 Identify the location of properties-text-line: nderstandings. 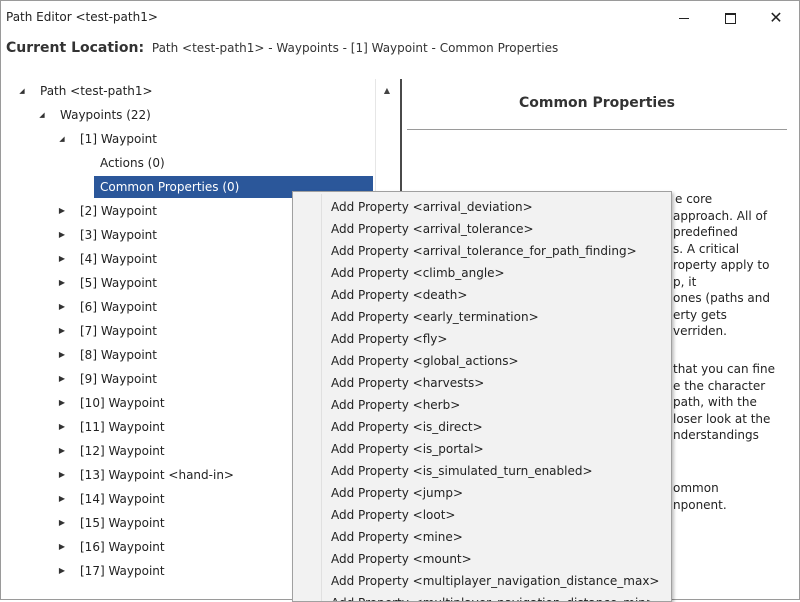
(716, 435).